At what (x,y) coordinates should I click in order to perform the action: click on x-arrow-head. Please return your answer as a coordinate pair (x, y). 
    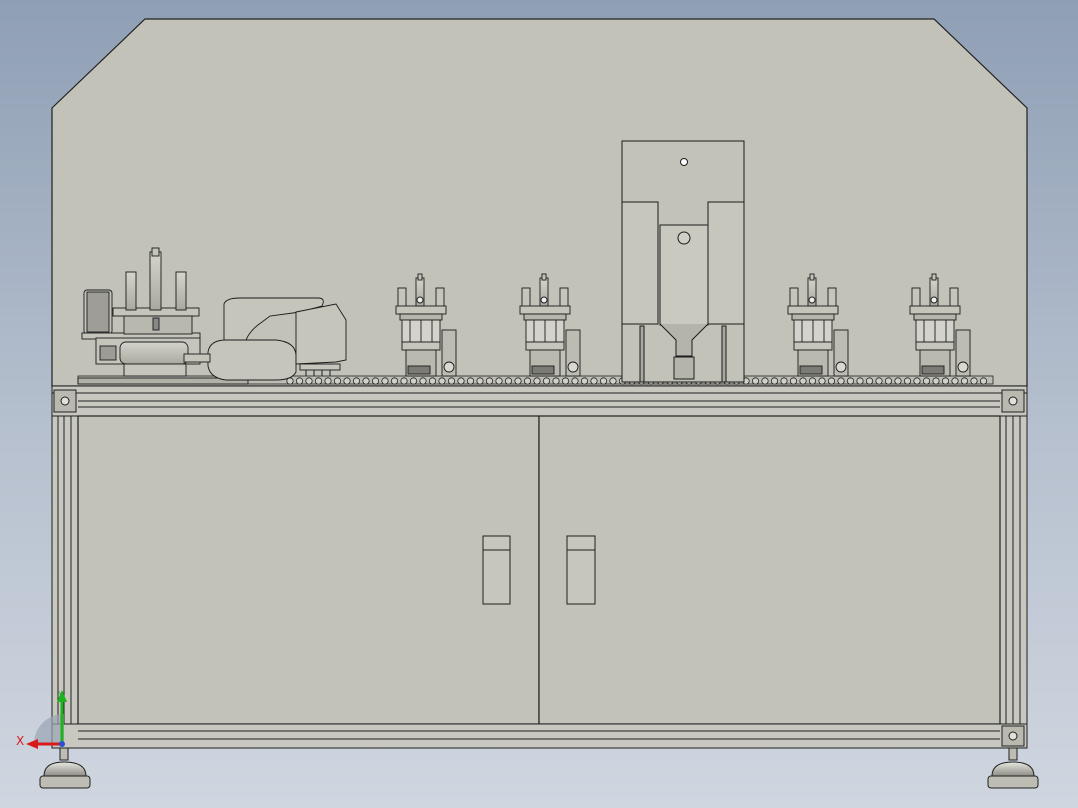
    Looking at the image, I should click on (32, 744).